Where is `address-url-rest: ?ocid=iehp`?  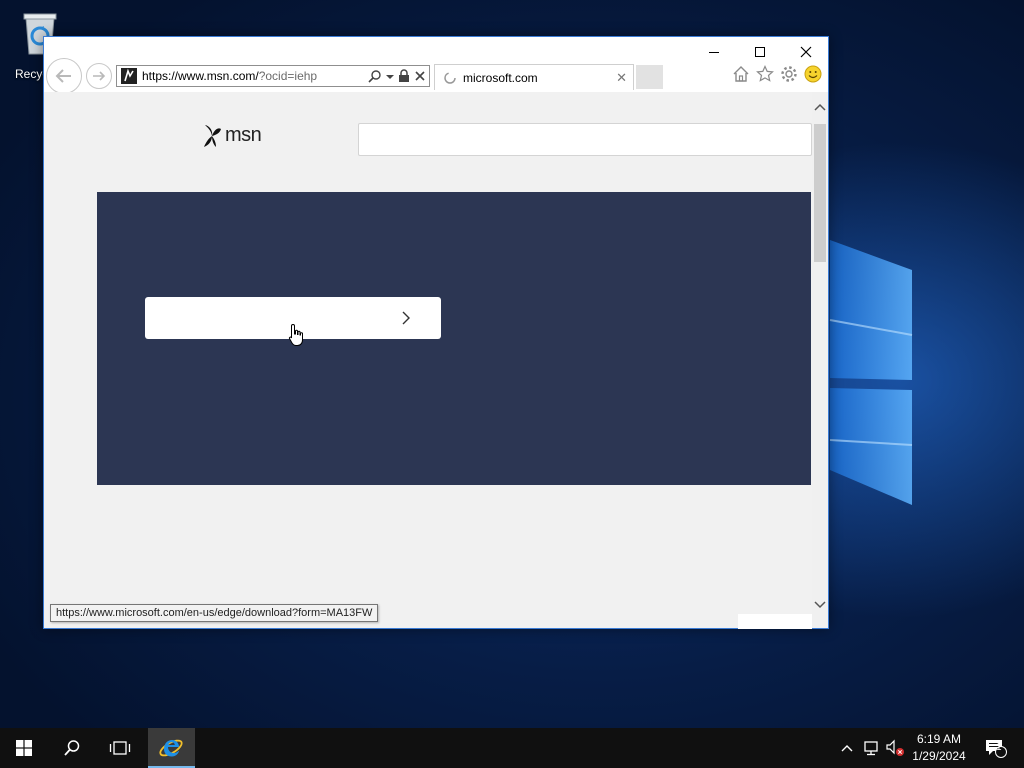 address-url-rest: ?ocid=iehp is located at coordinates (288, 76).